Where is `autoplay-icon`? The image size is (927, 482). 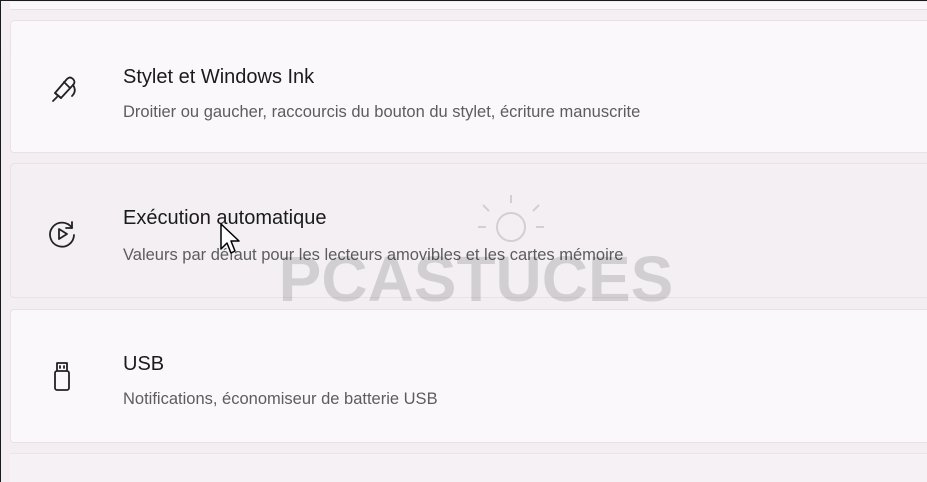 autoplay-icon is located at coordinates (62, 234).